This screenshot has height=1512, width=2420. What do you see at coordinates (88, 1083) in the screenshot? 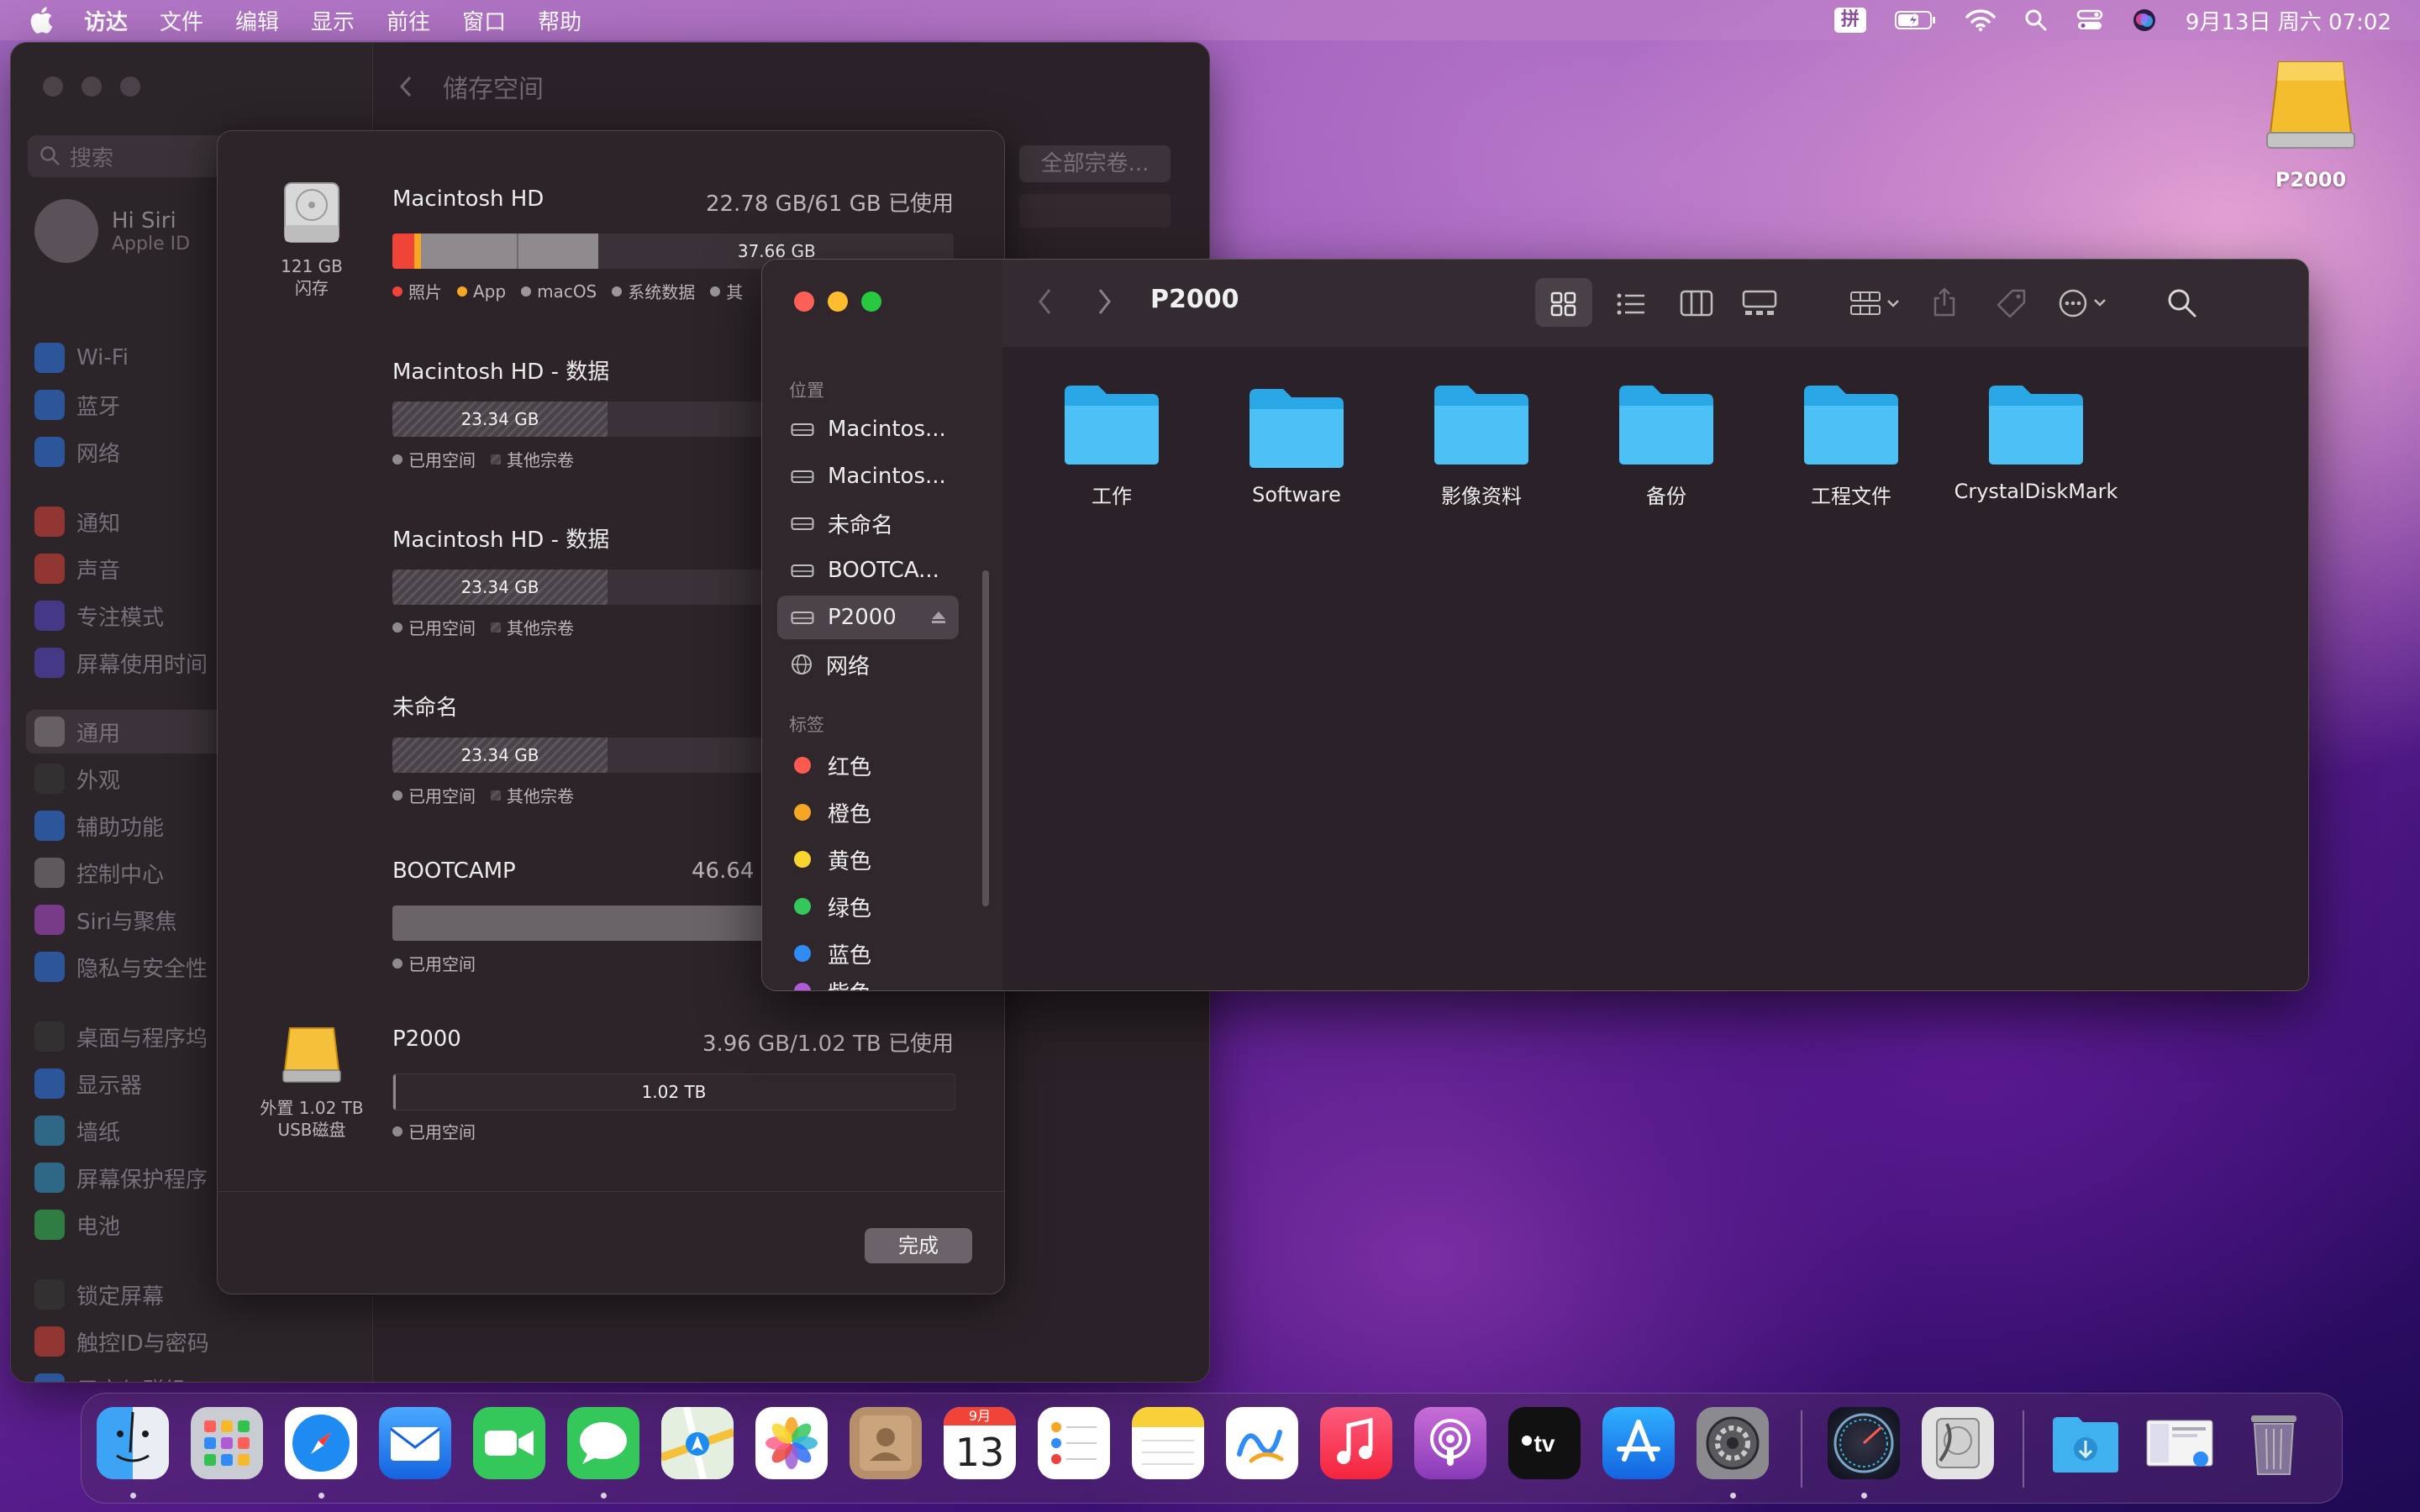
I see `sidebar-item-displays: 显示器` at bounding box center [88, 1083].